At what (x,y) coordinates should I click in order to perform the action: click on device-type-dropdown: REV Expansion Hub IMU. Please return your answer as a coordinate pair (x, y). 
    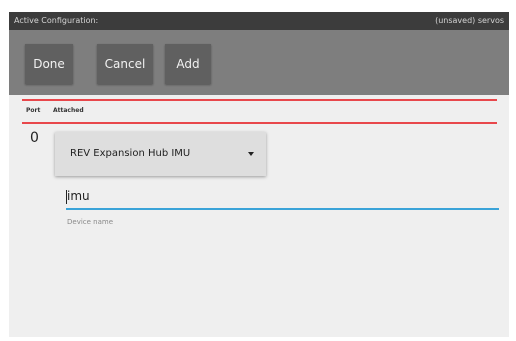
    Looking at the image, I should click on (160, 154).